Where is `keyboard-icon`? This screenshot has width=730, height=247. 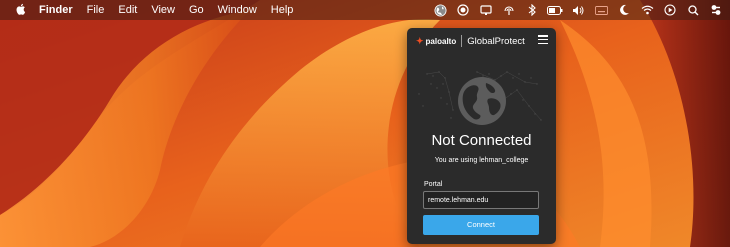
keyboard-icon is located at coordinates (601, 10).